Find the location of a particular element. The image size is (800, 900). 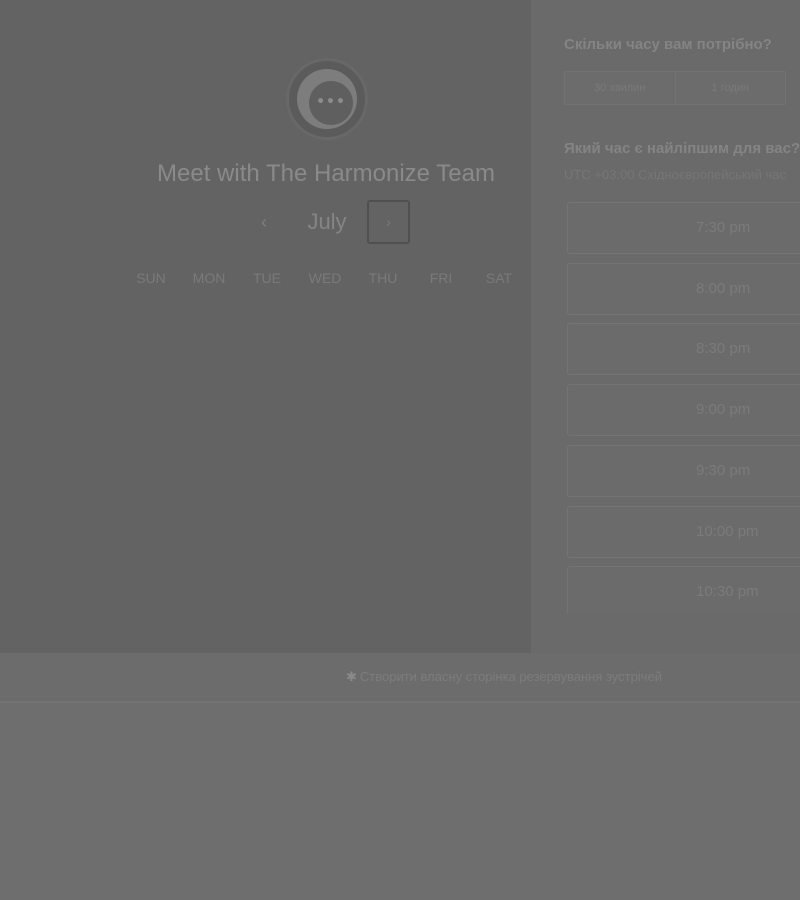

prev-month-button: ‹ is located at coordinates (264, 222).